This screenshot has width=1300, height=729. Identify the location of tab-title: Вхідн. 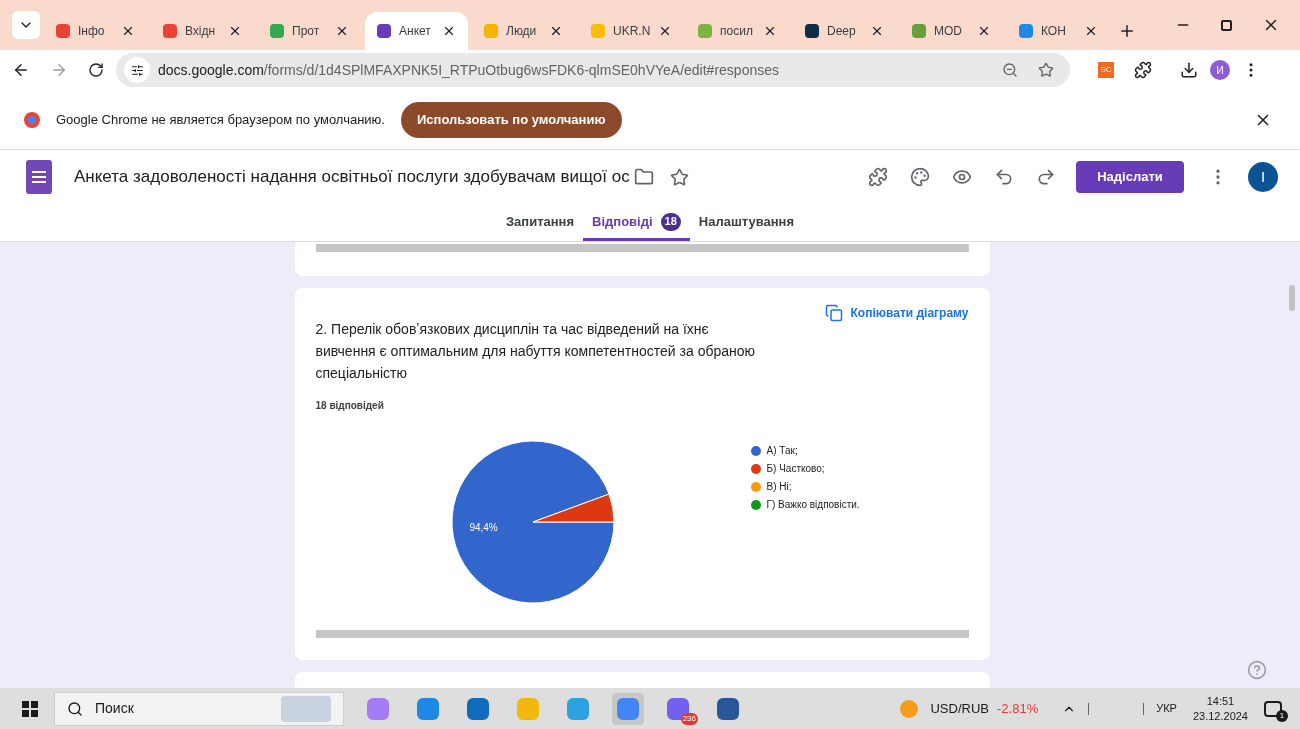
(201, 31).